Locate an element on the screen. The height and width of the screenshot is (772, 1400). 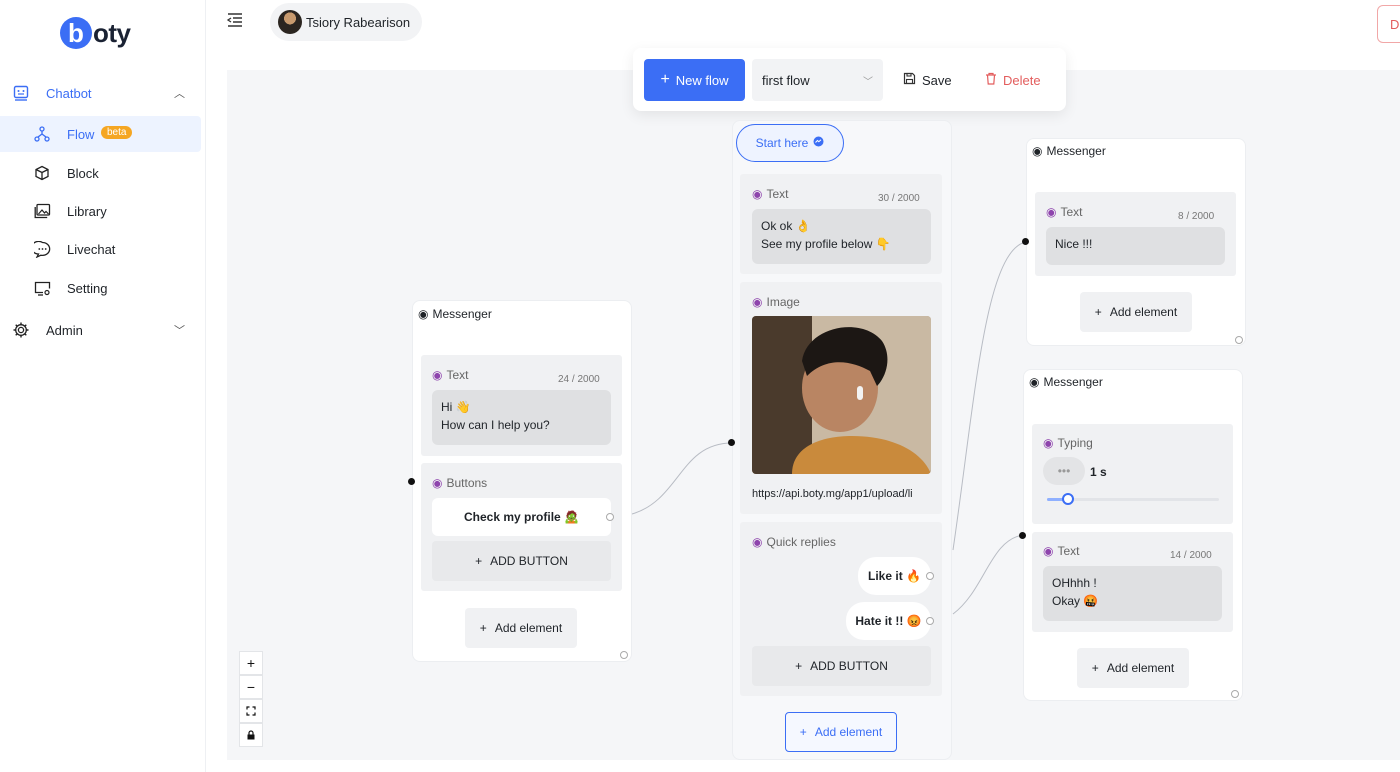
start-here-label: Start here is located at coordinates (782, 143).